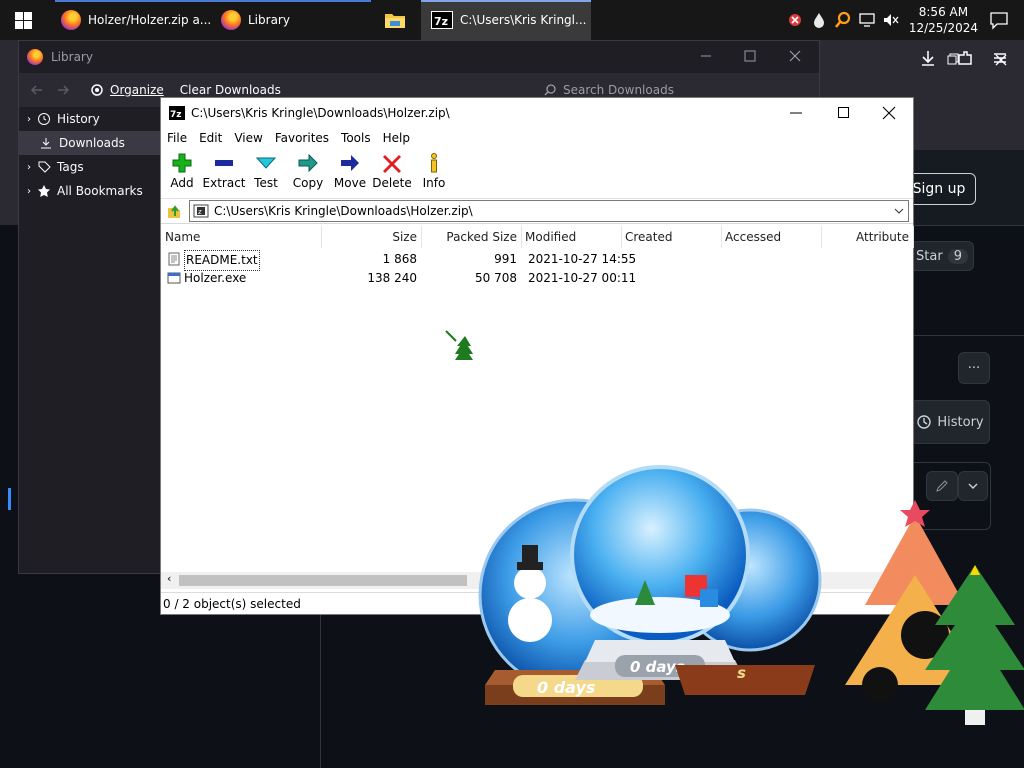 The width and height of the screenshot is (1024, 768). I want to click on file-size: 1 868, so click(399, 259).